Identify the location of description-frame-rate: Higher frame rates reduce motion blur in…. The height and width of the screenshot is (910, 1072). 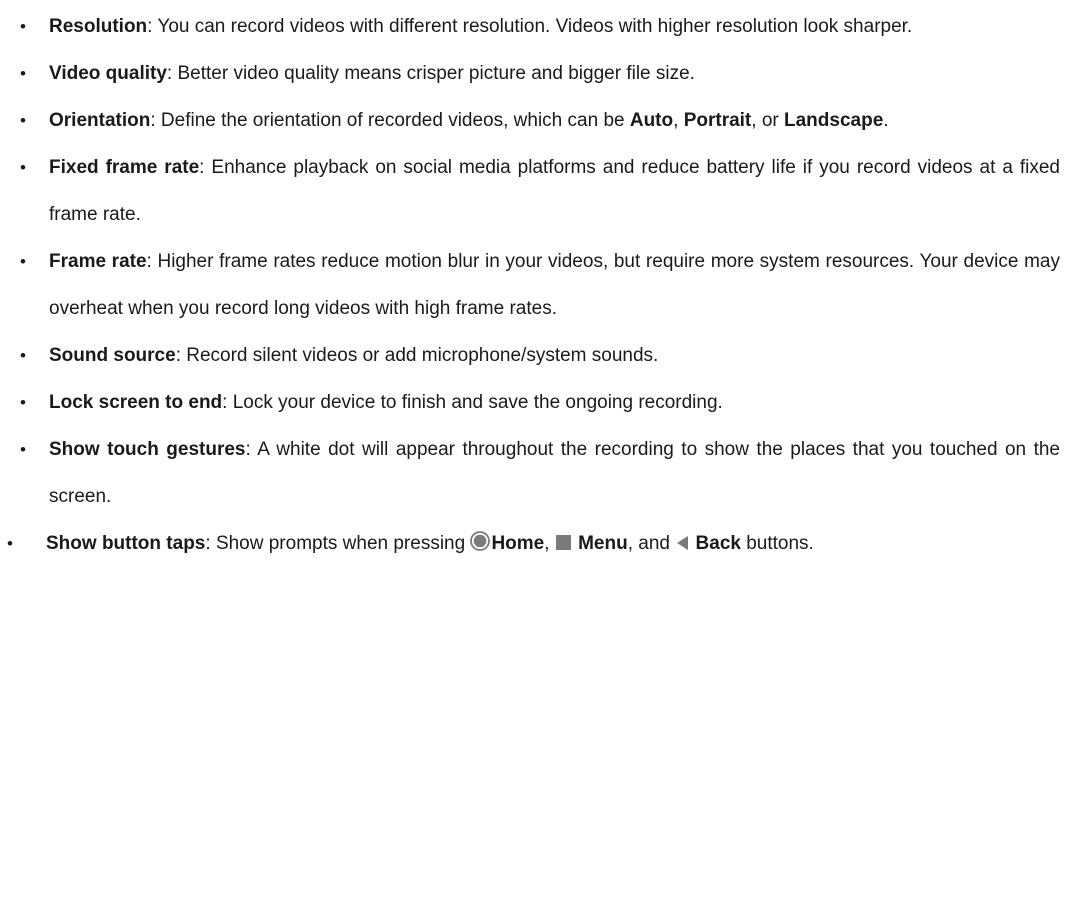
(555, 285).